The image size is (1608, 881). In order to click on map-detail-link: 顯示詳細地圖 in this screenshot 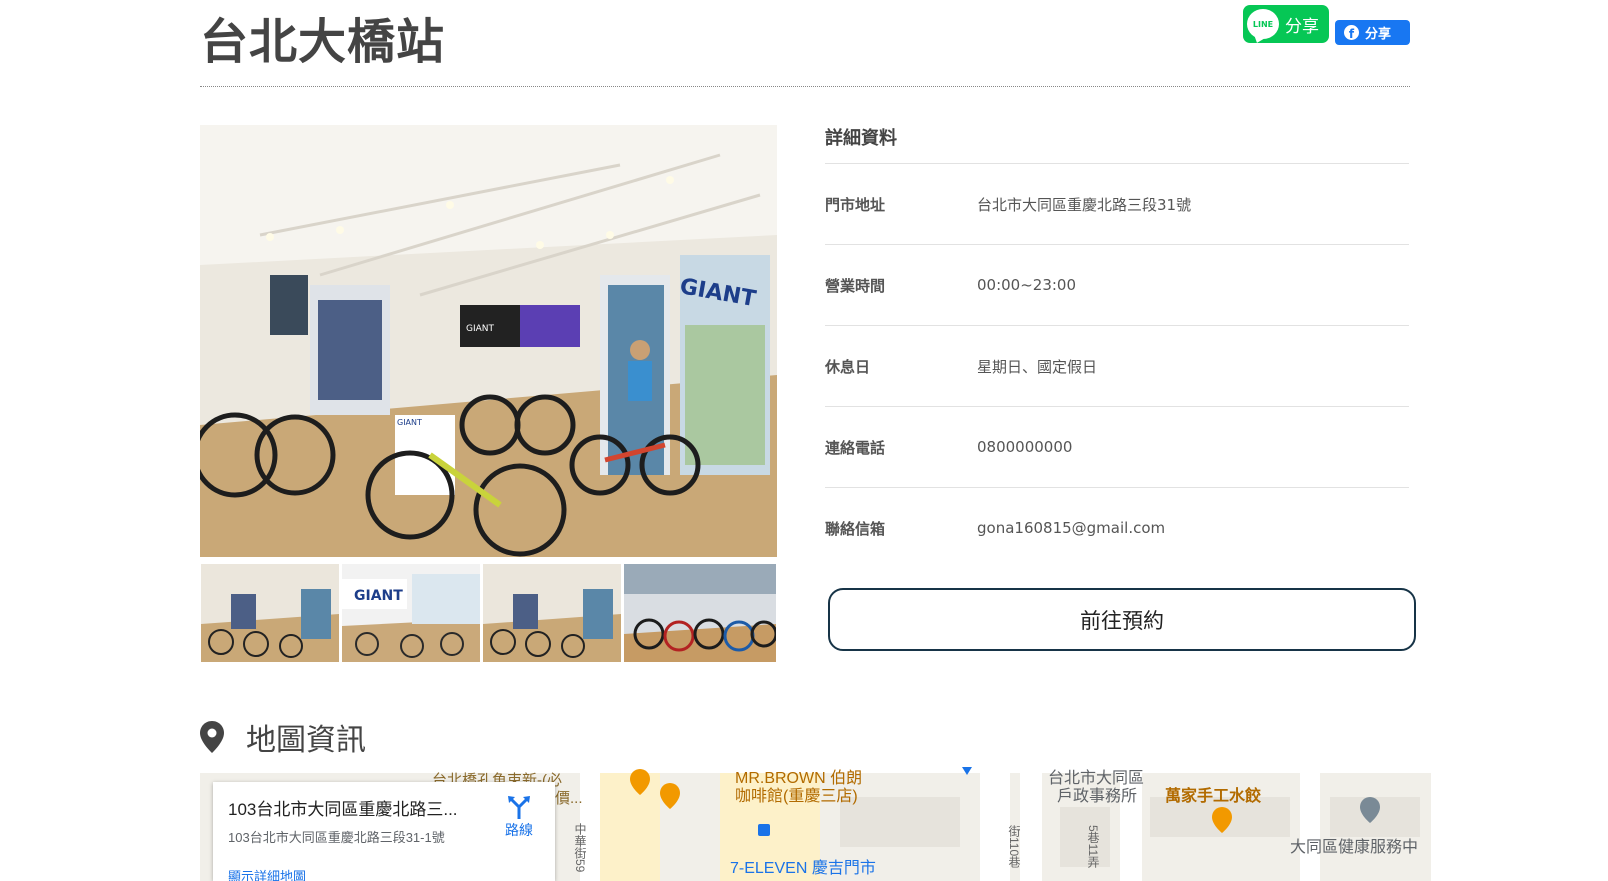, I will do `click(267, 873)`.